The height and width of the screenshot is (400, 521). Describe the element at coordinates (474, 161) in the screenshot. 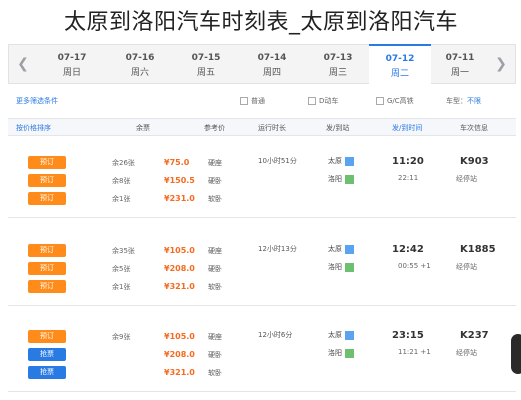

I see `train-number: K903` at that location.